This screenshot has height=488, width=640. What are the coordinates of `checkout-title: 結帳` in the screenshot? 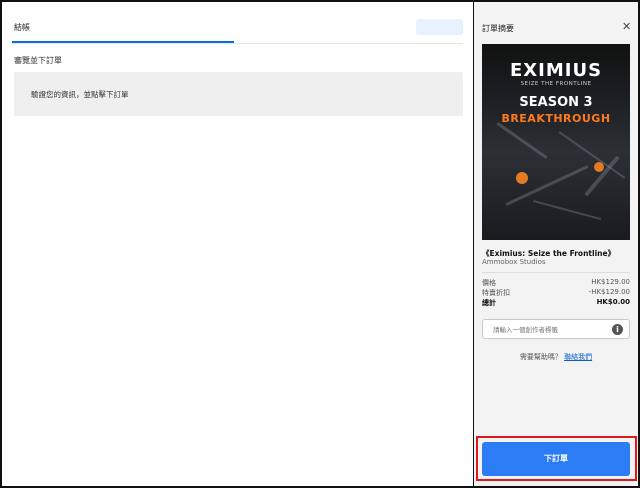 It's located at (22, 27).